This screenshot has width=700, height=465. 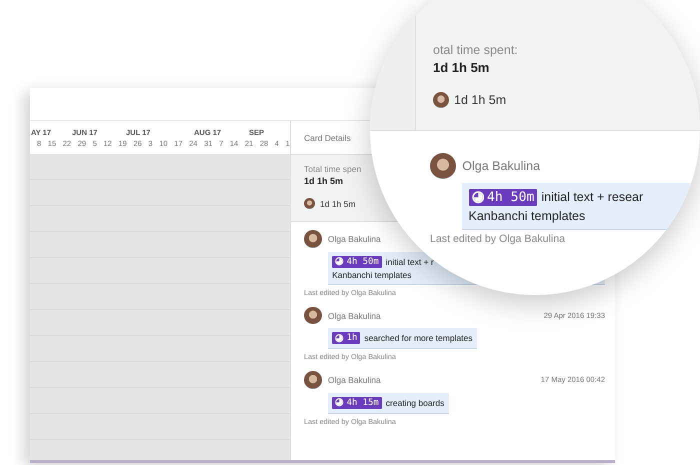 What do you see at coordinates (475, 50) in the screenshot?
I see `total-label: otal time spent:` at bounding box center [475, 50].